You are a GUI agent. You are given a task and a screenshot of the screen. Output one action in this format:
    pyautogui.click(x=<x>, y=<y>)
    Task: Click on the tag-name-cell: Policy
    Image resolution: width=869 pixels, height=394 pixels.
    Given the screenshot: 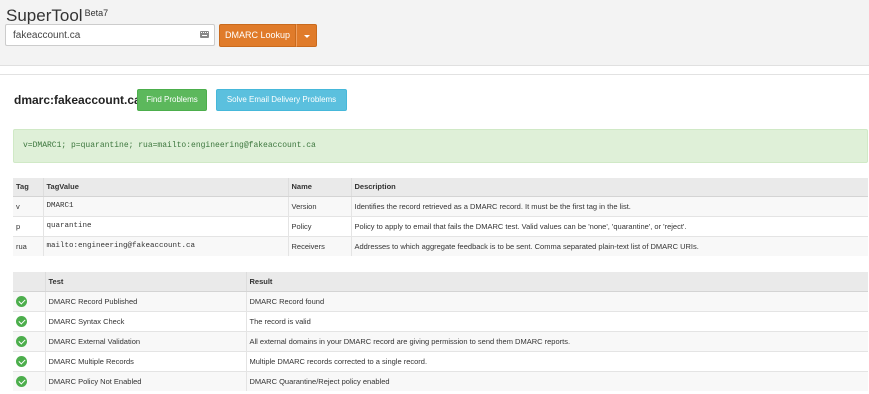 What is the action you would take?
    pyautogui.click(x=319, y=225)
    